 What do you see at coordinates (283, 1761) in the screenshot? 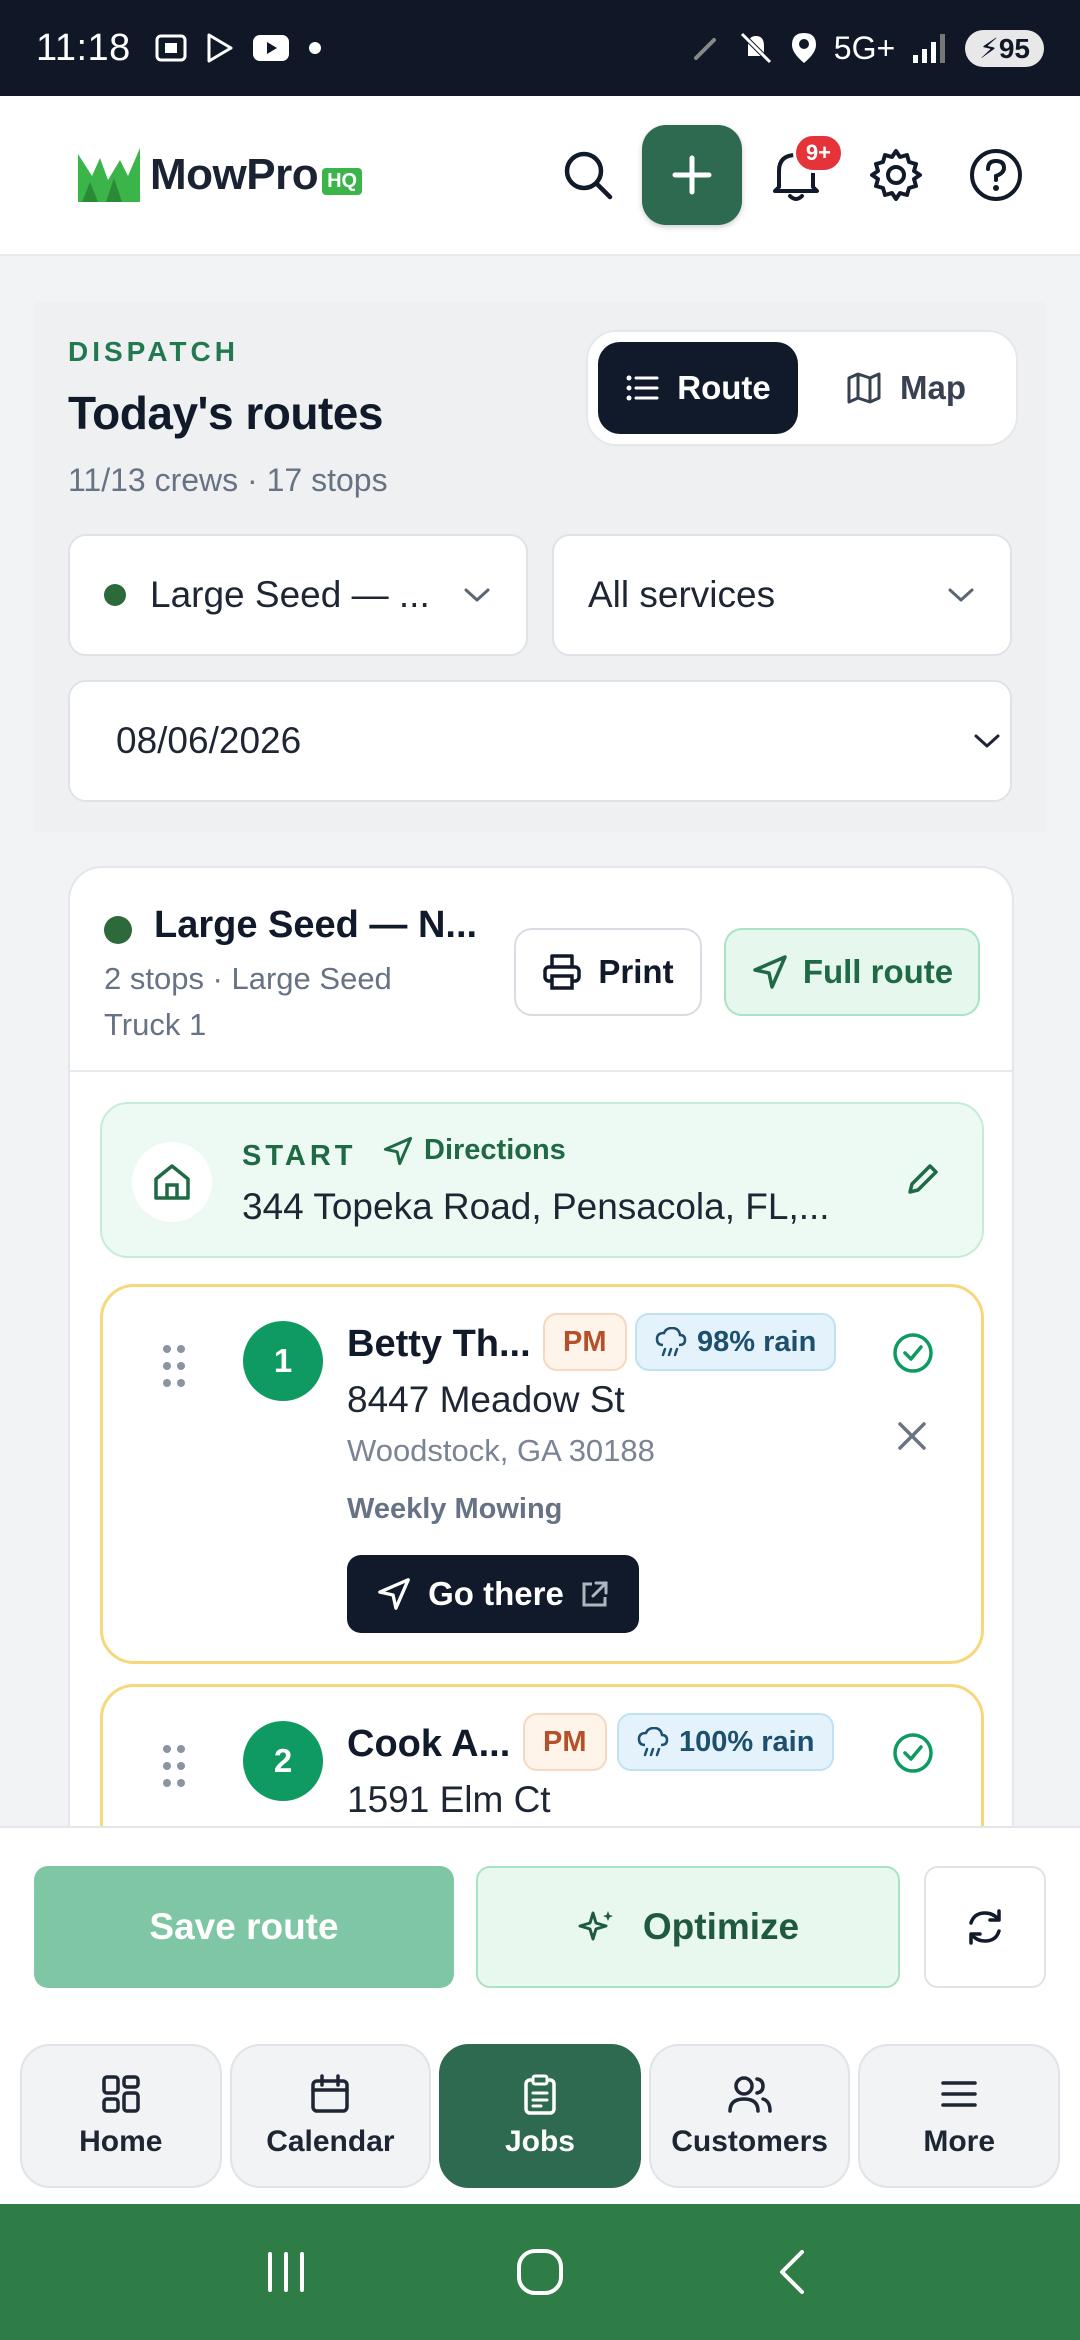
I see `stop-number: 2` at bounding box center [283, 1761].